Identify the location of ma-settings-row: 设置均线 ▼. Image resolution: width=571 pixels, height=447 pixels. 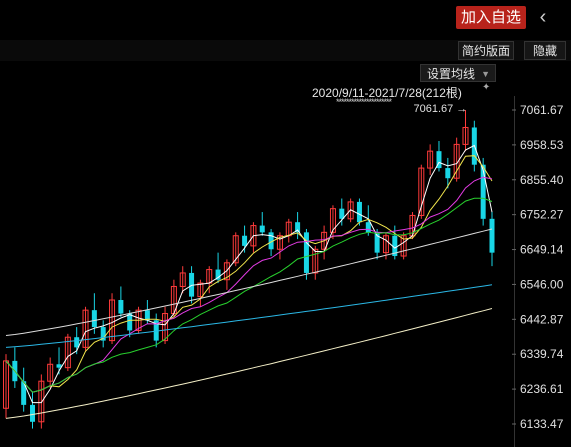
(285, 73).